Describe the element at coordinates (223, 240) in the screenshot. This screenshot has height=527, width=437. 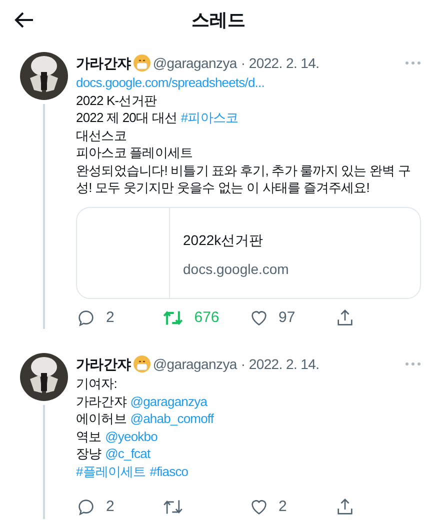
I see `card-title: 2022k선거판` at that location.